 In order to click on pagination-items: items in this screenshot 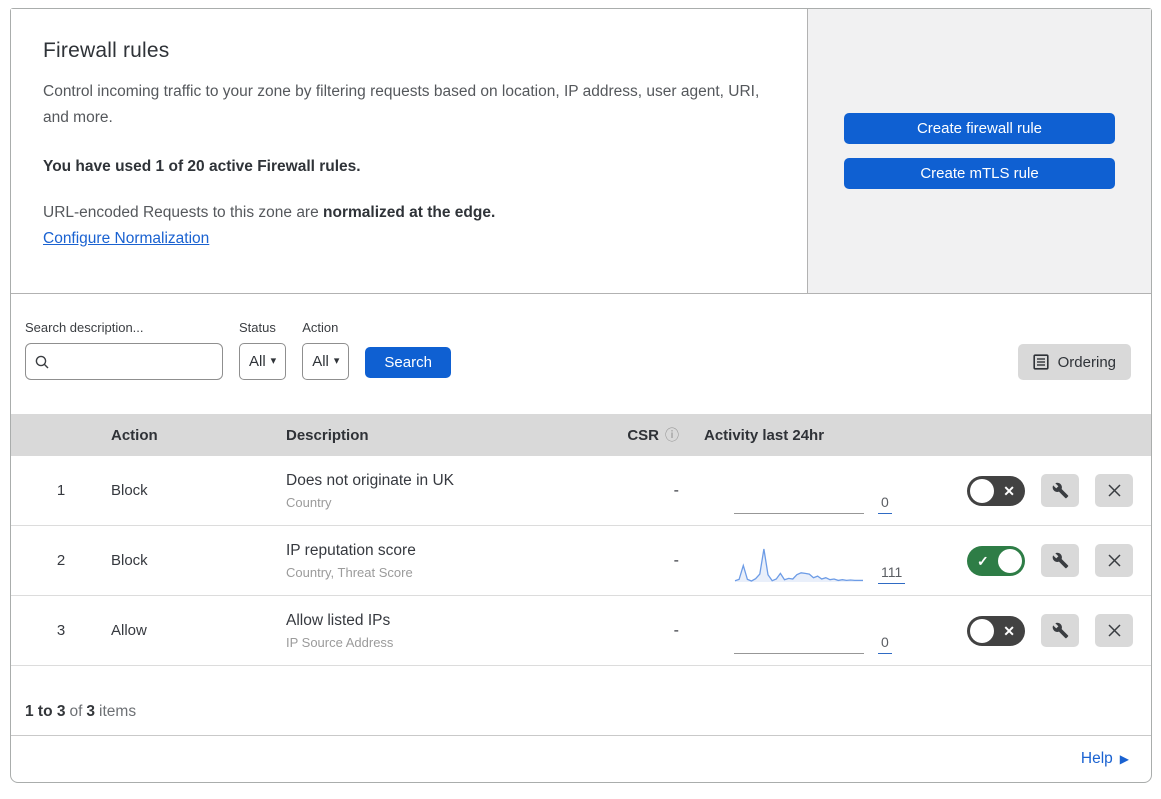, I will do `click(118, 711)`.